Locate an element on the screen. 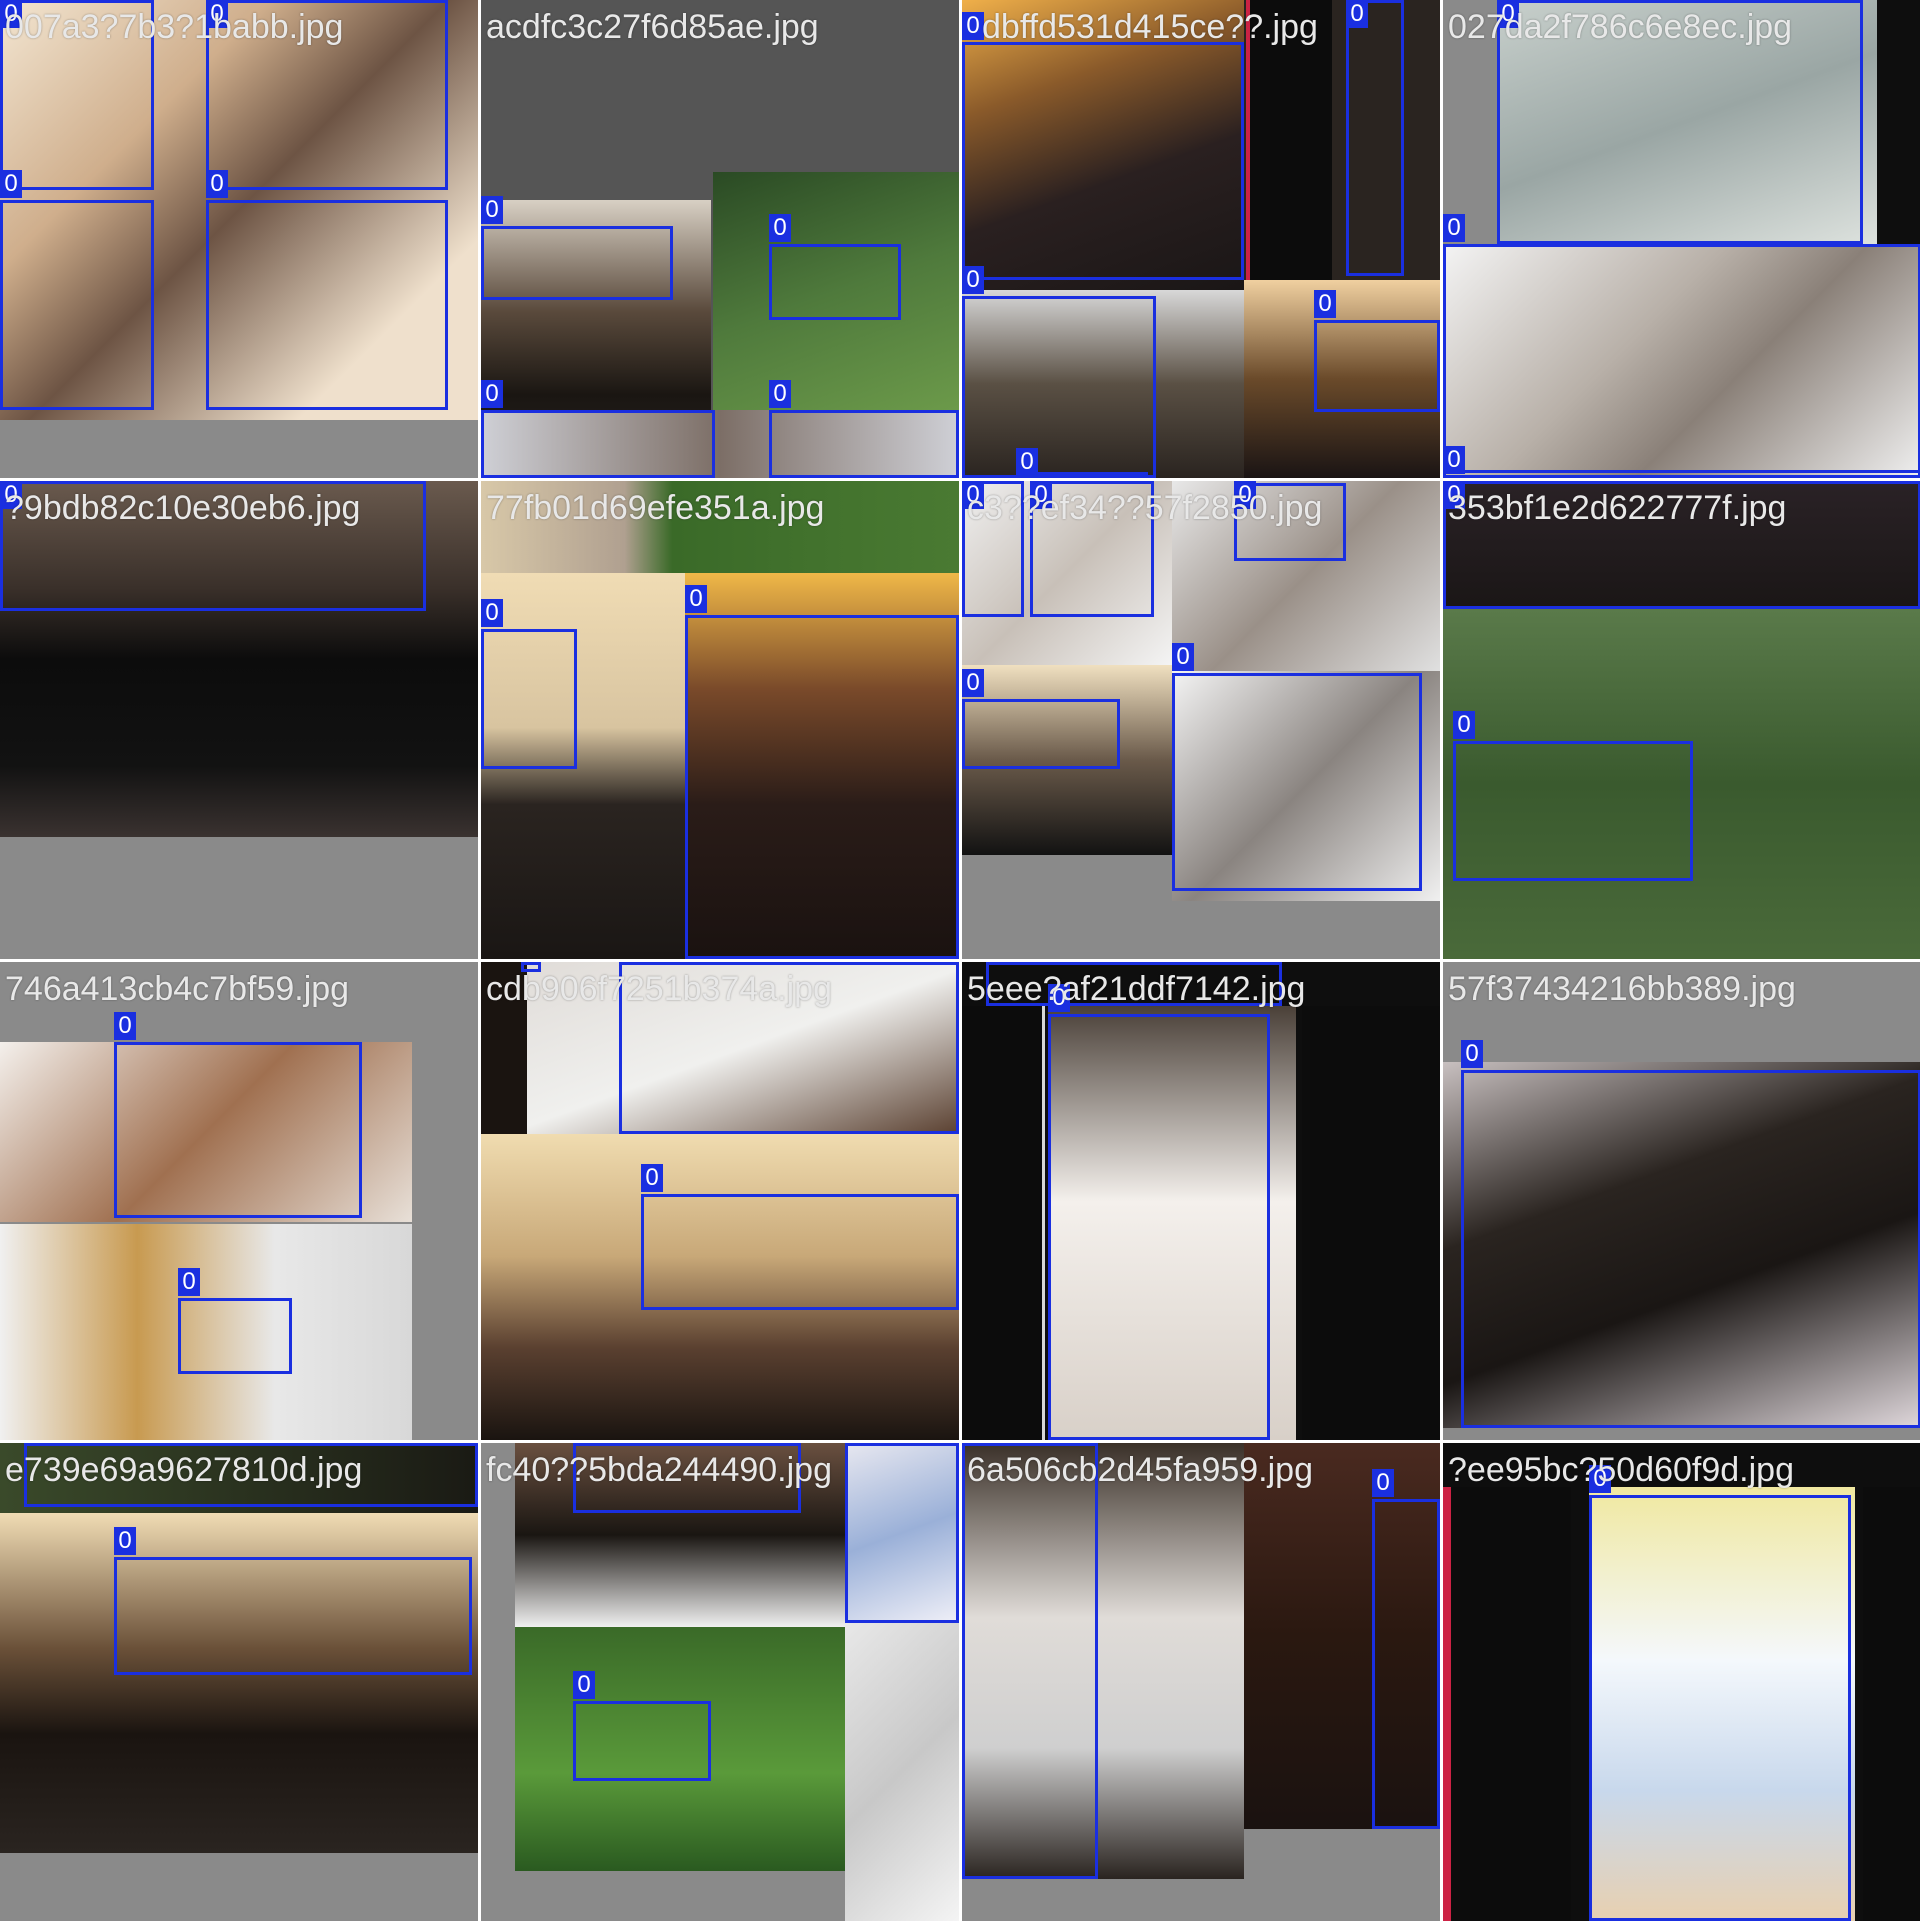 This screenshot has width=1920, height=1921. mosaic-tile: e739e69a9627810d.jpg 0 0 is located at coordinates (239, 1682).